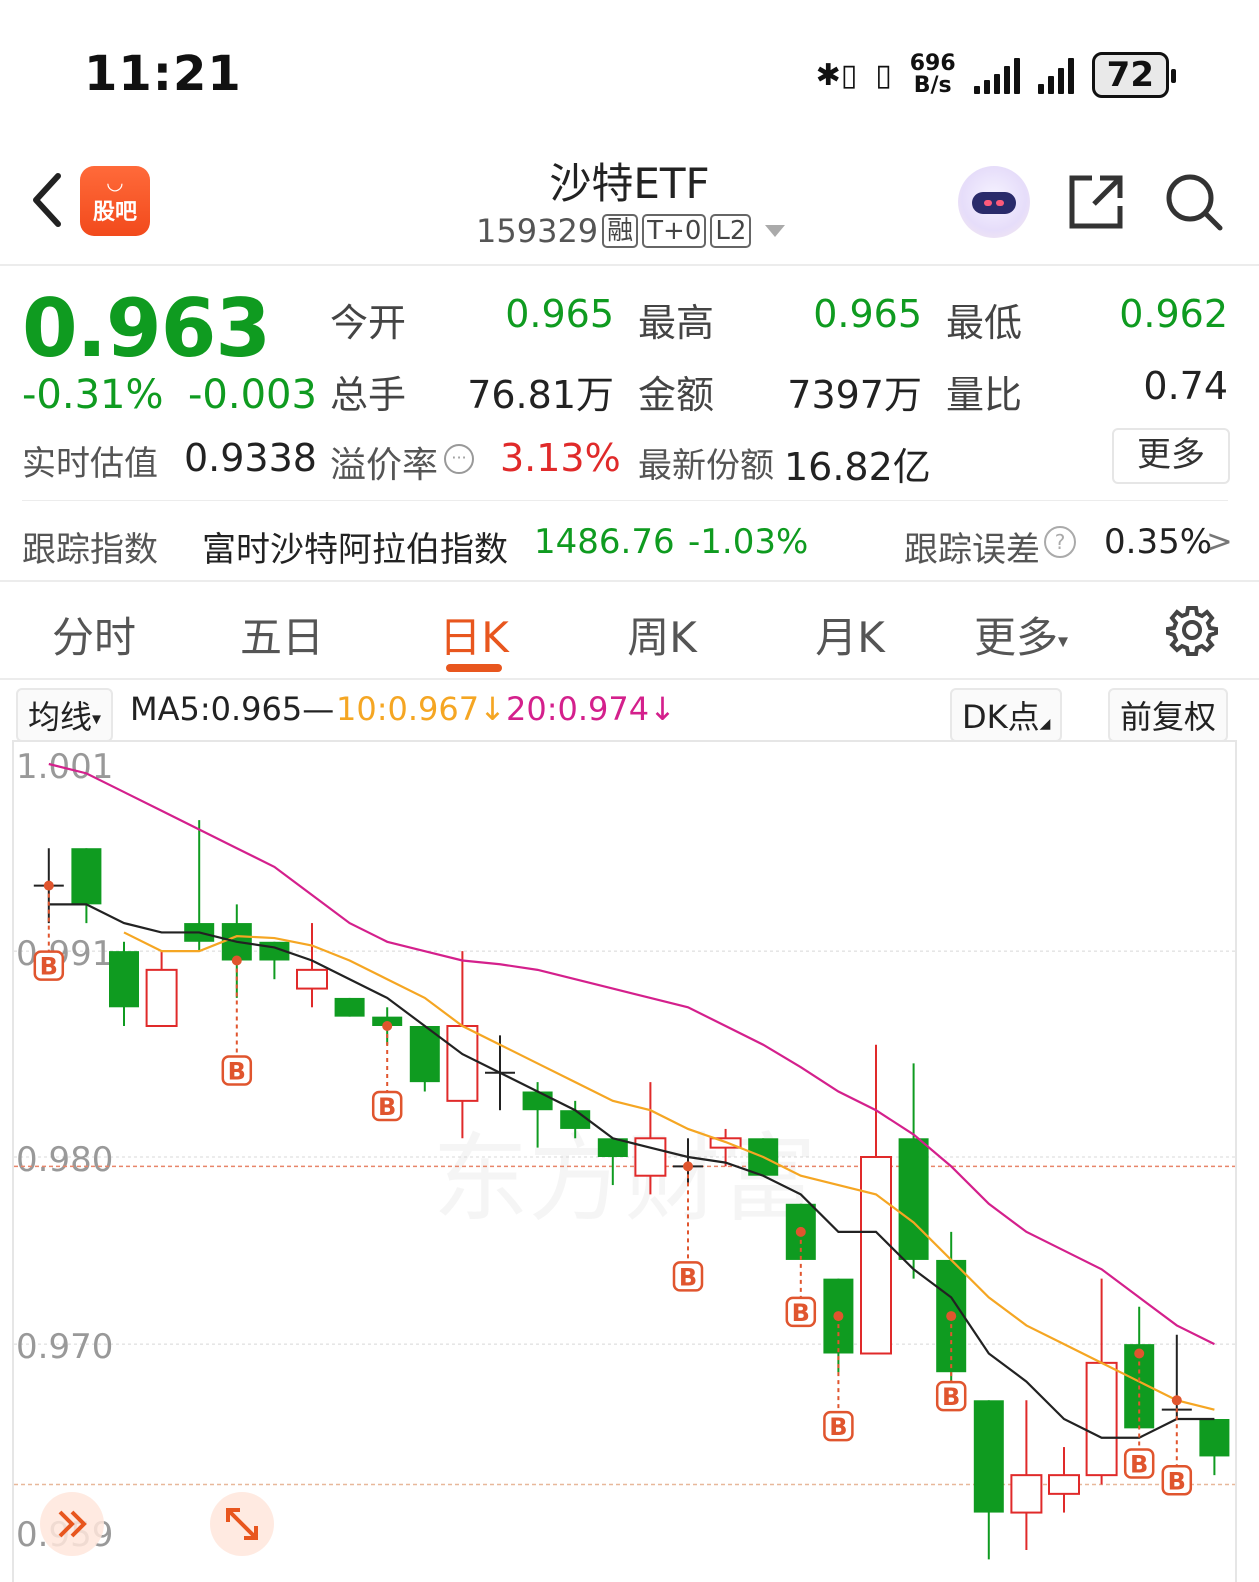 The height and width of the screenshot is (1582, 1259). What do you see at coordinates (64, 1347) in the screenshot?
I see `y-tick-label: 0.970` at bounding box center [64, 1347].